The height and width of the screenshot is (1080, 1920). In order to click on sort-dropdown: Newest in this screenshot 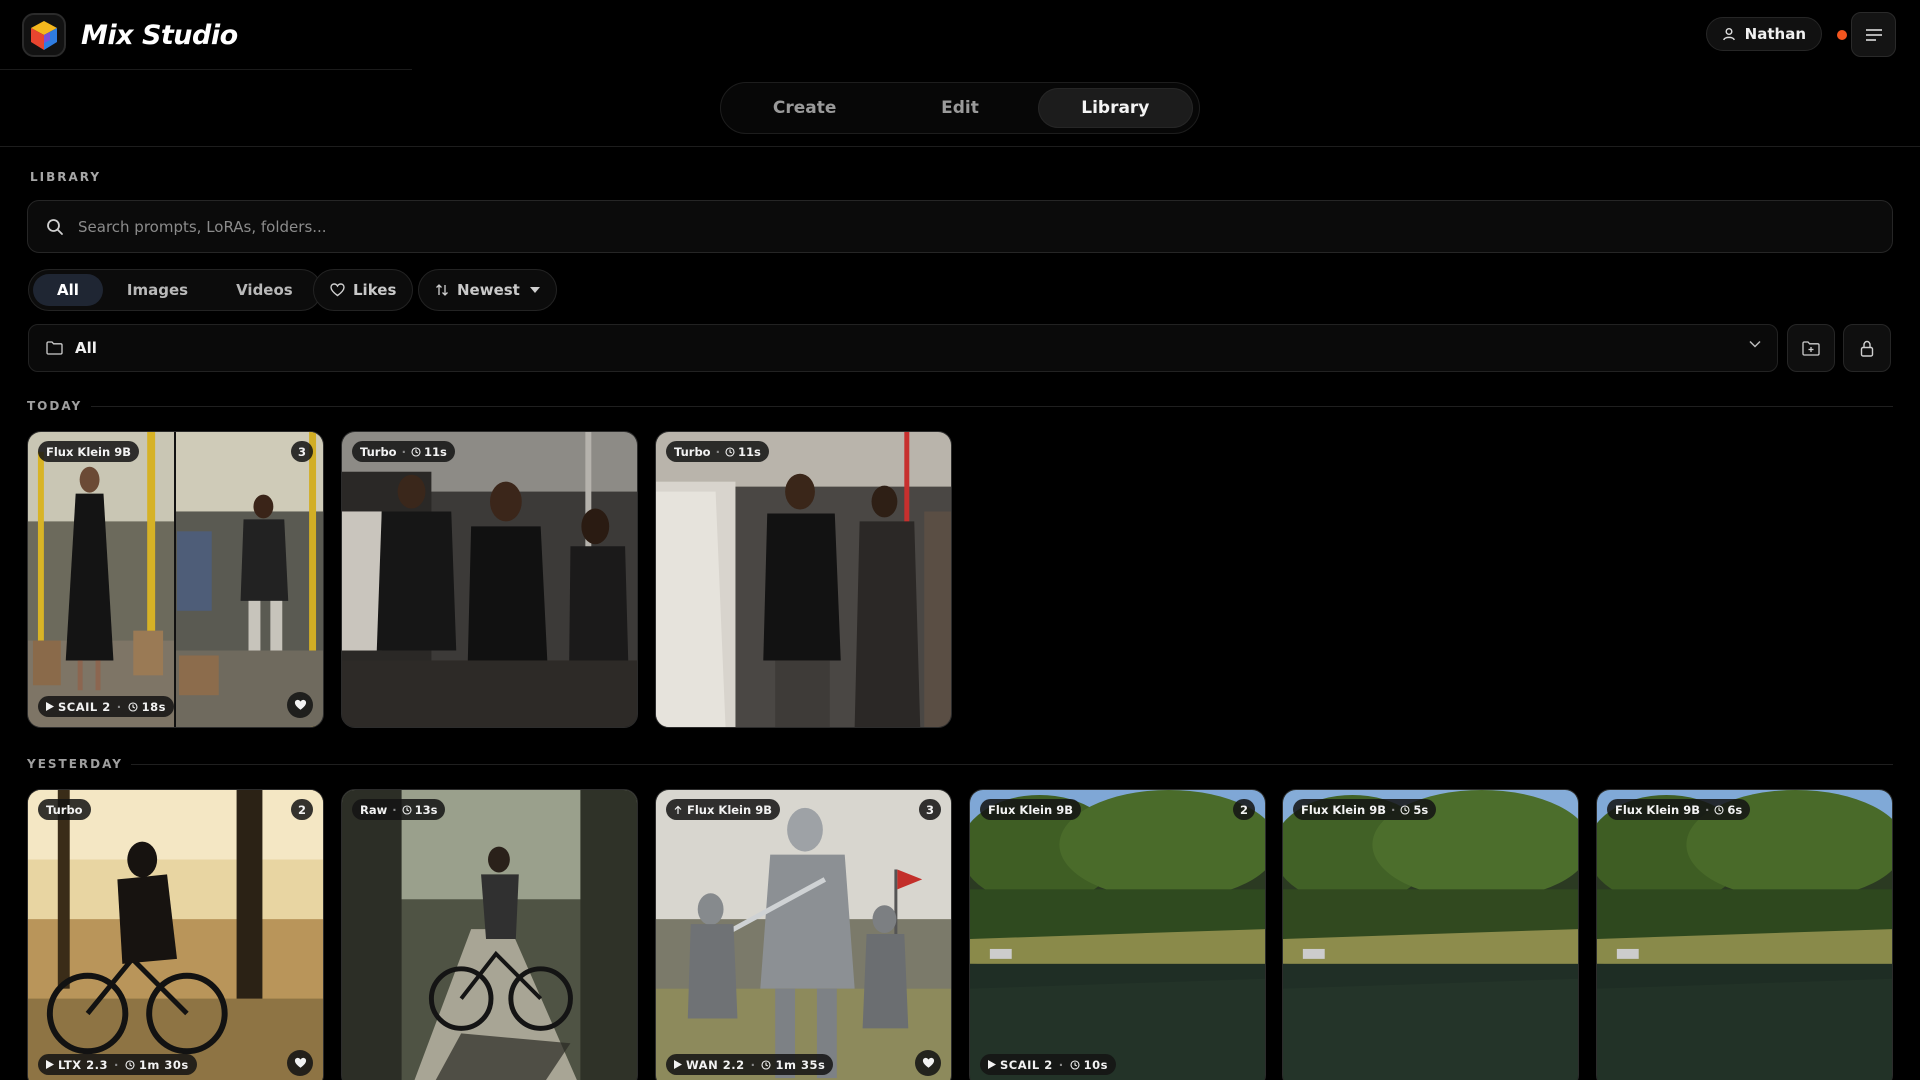, I will do `click(487, 290)`.